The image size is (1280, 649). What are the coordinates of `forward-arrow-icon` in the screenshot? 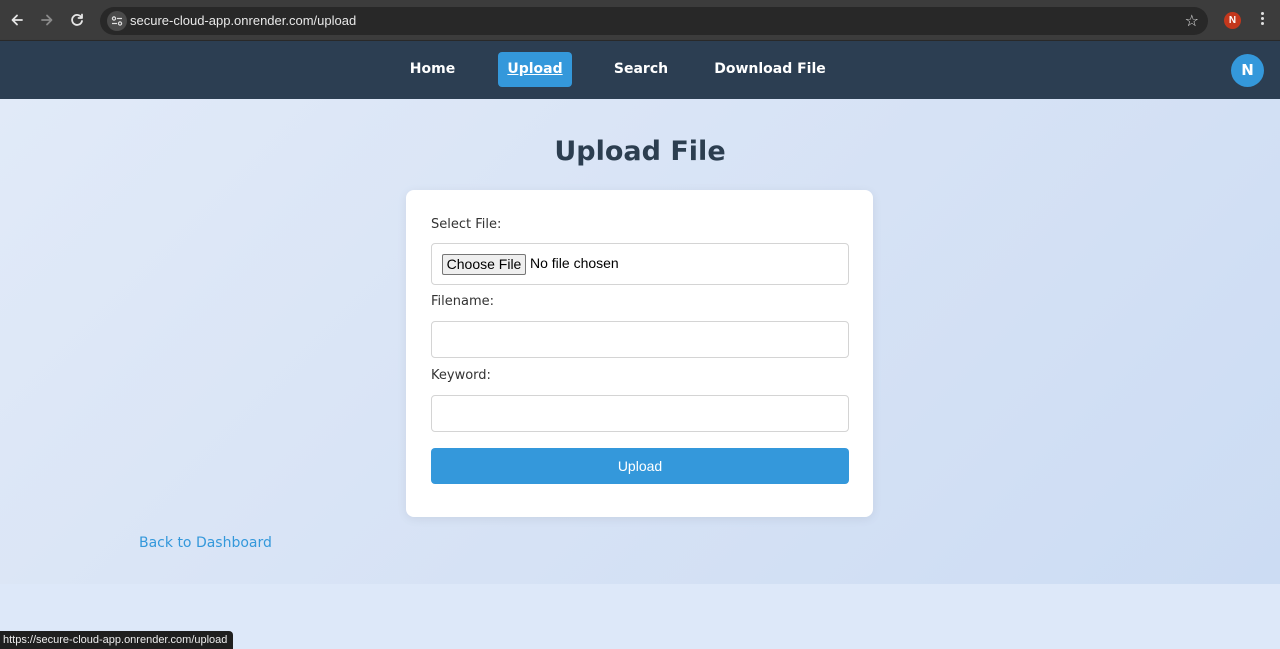 It's located at (47, 20).